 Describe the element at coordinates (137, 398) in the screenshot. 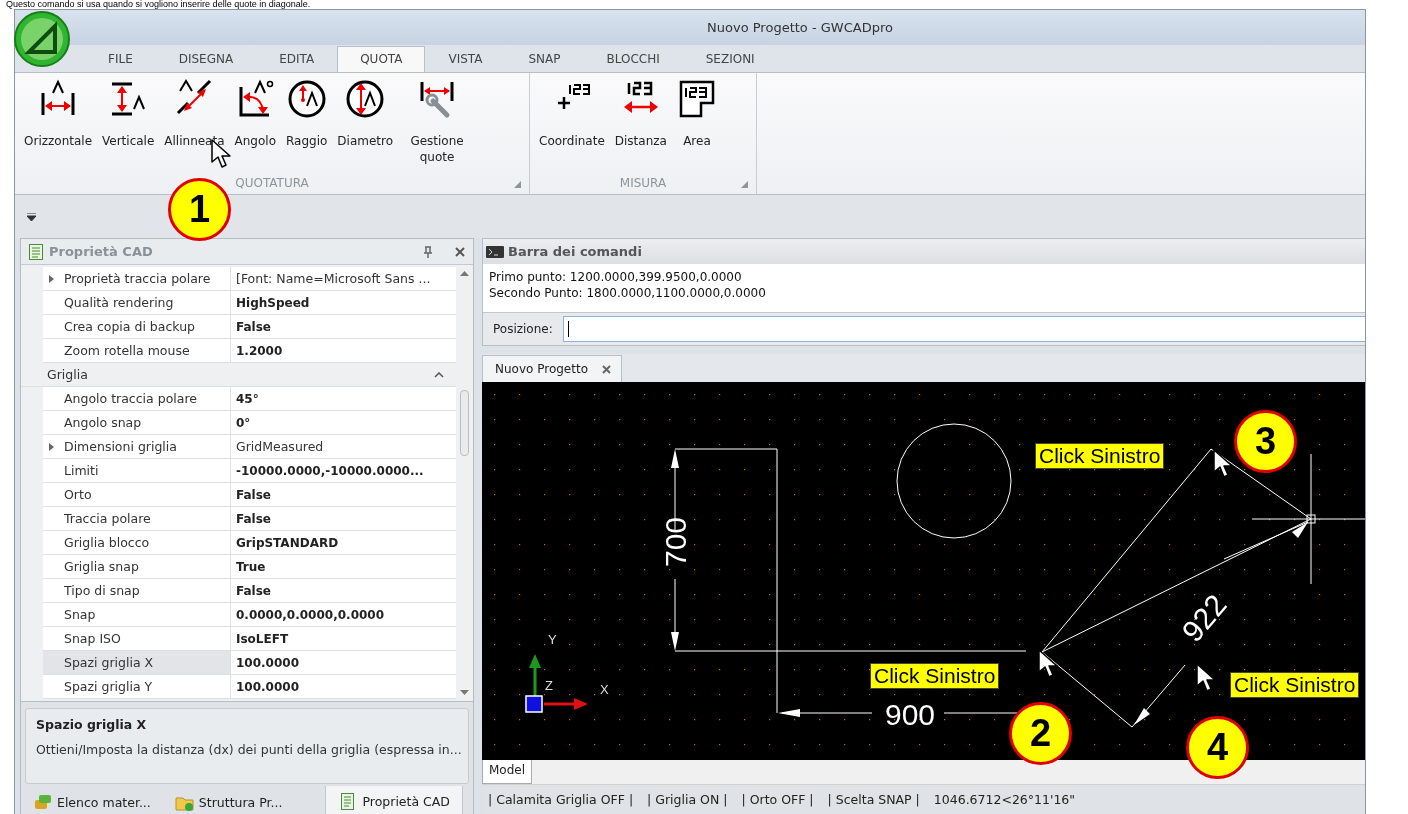

I see `property-name-cell: Angolo traccia polare` at that location.